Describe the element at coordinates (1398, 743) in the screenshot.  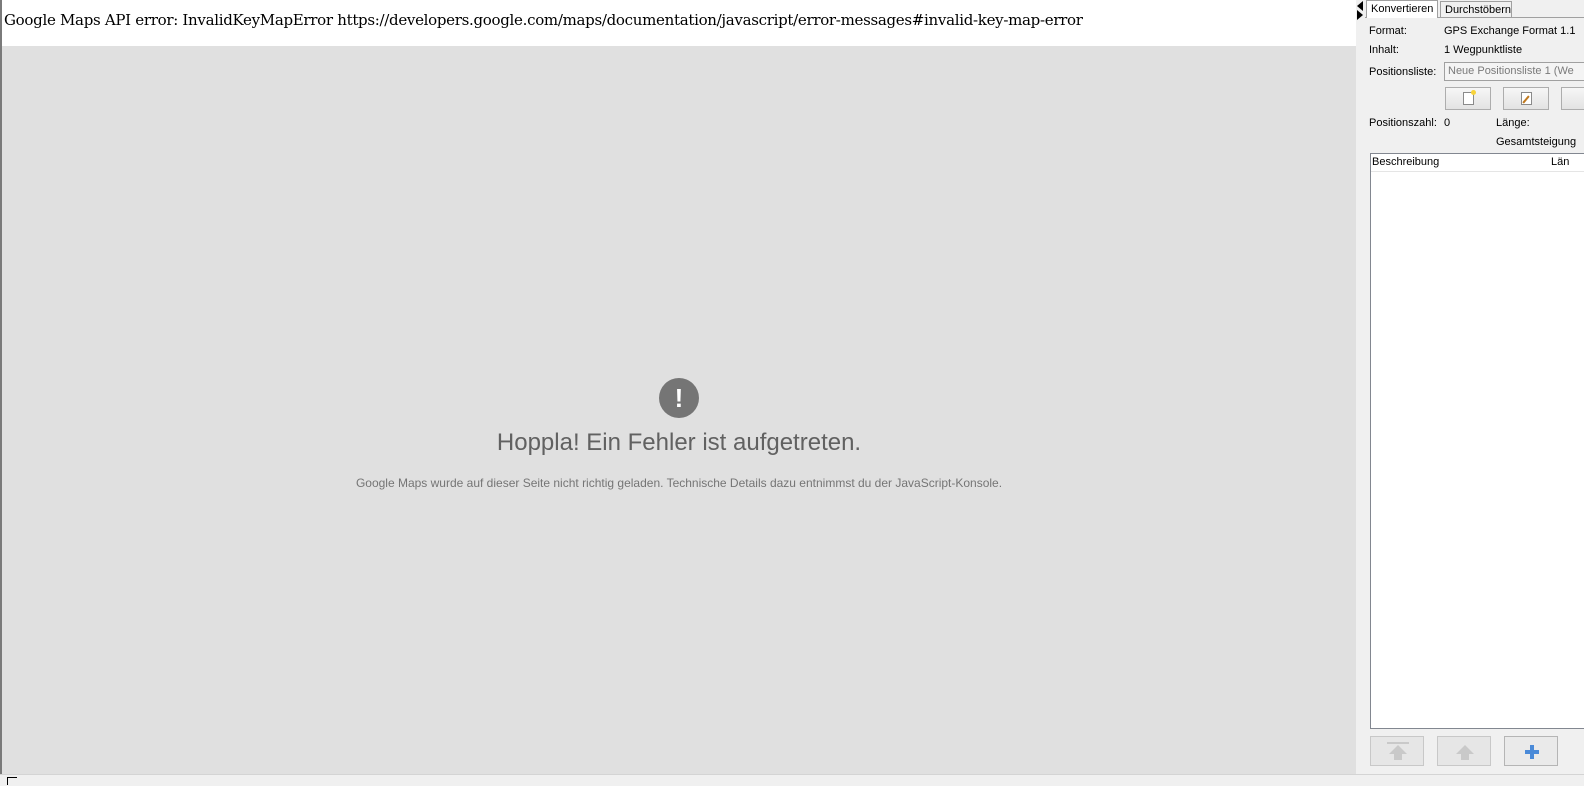
I see `move-to-top-bar-icon` at that location.